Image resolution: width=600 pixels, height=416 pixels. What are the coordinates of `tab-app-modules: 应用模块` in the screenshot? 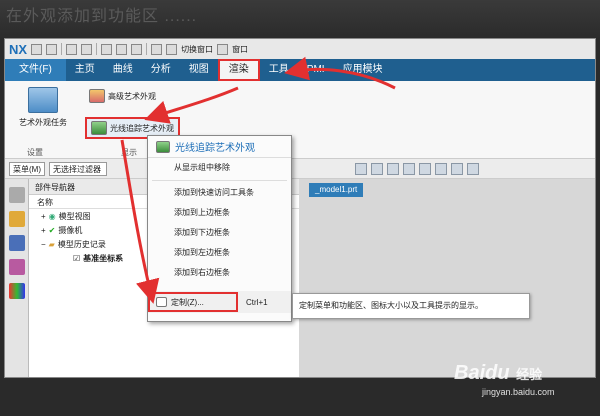 It's located at (363, 70).